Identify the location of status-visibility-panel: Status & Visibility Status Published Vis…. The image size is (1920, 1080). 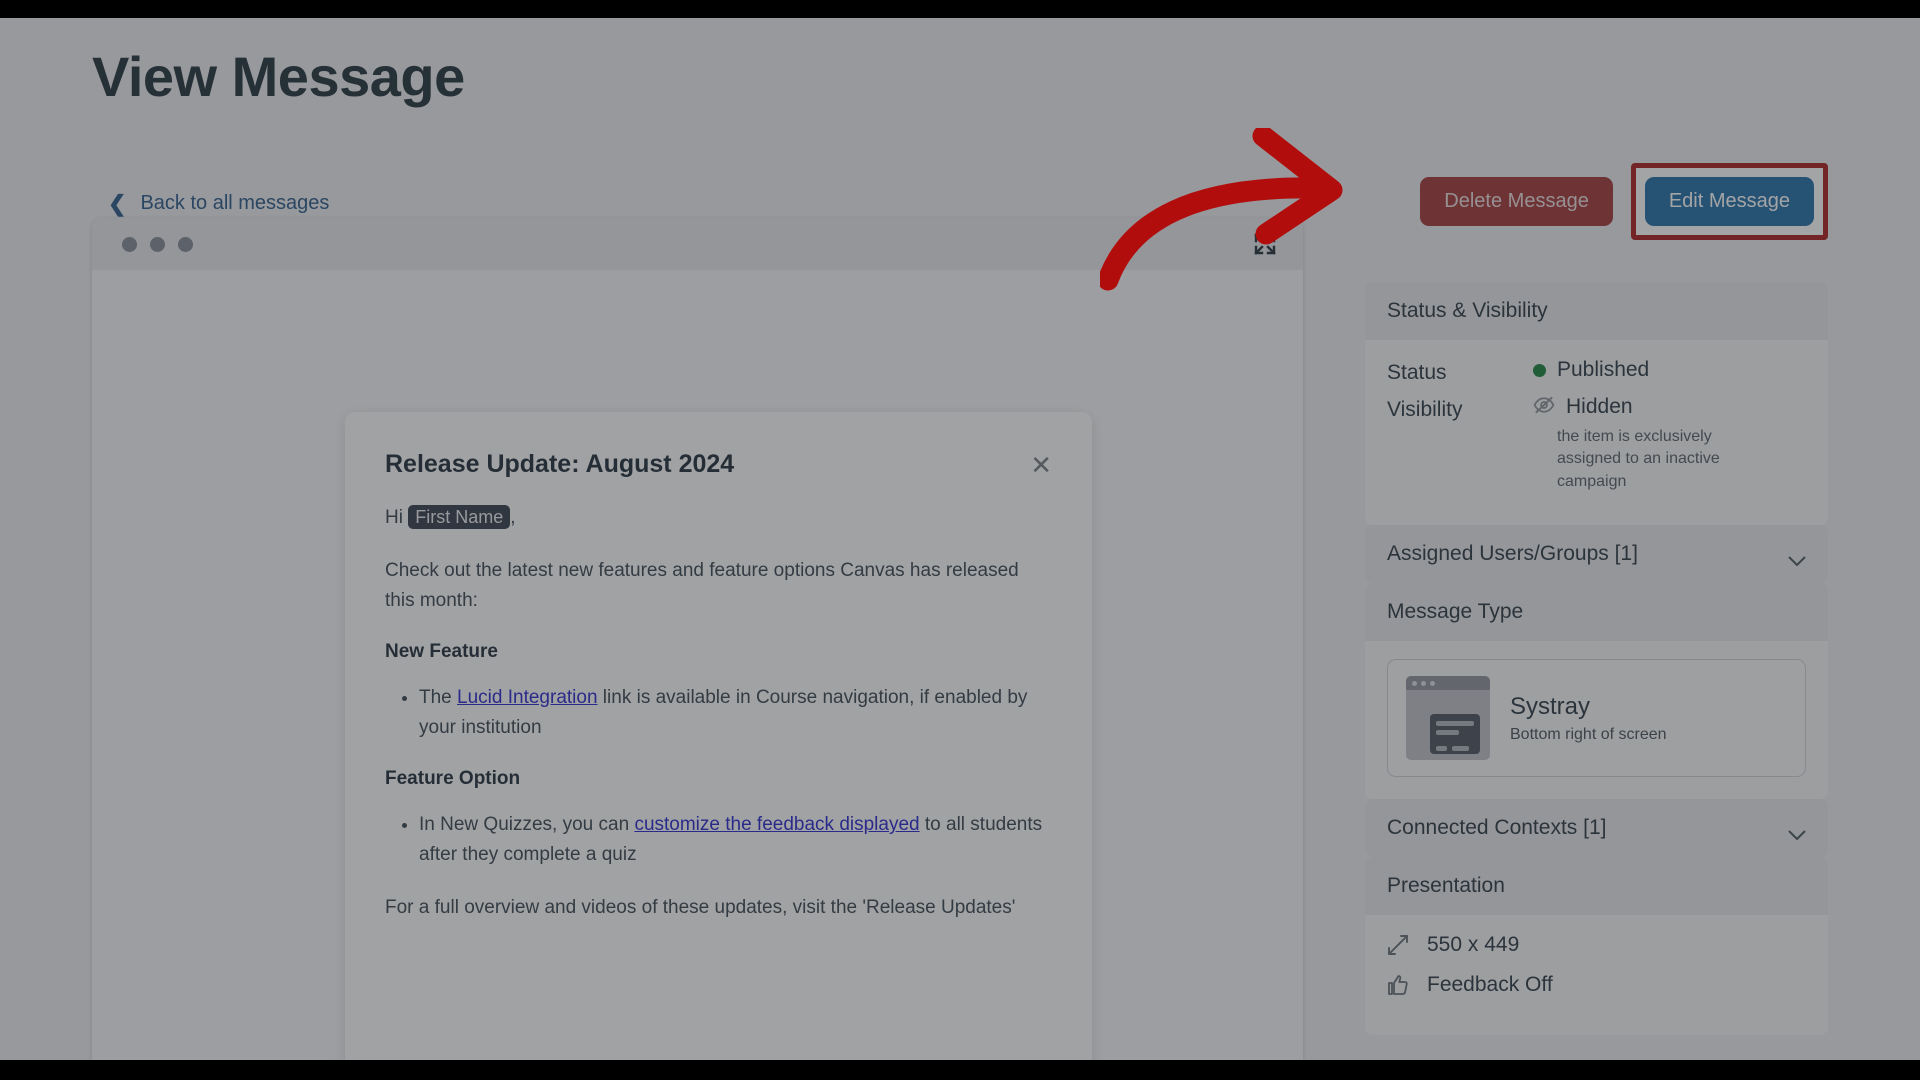
(1596, 404).